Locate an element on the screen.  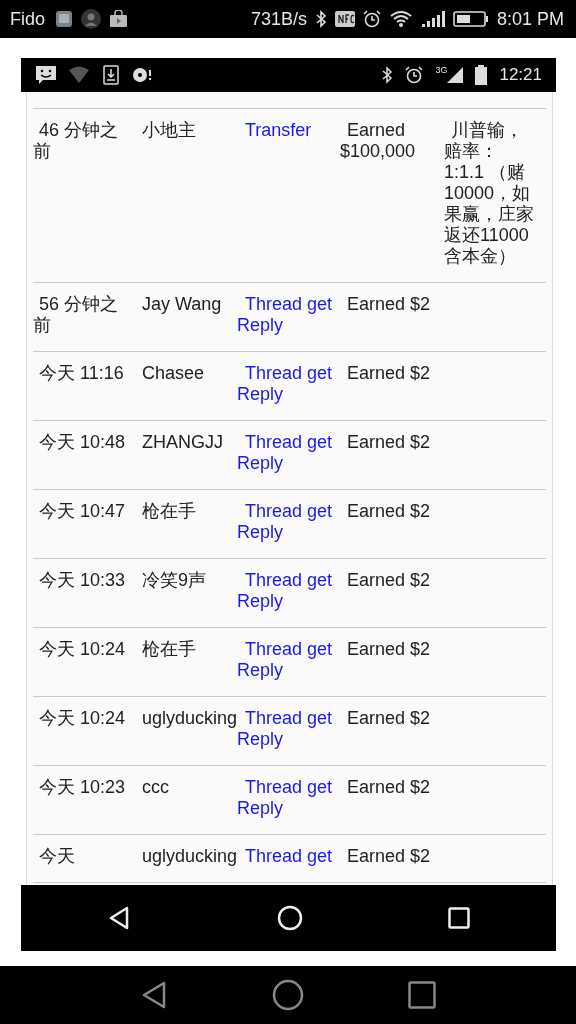
table-cell-text: 小地主 is located at coordinates (169, 131).